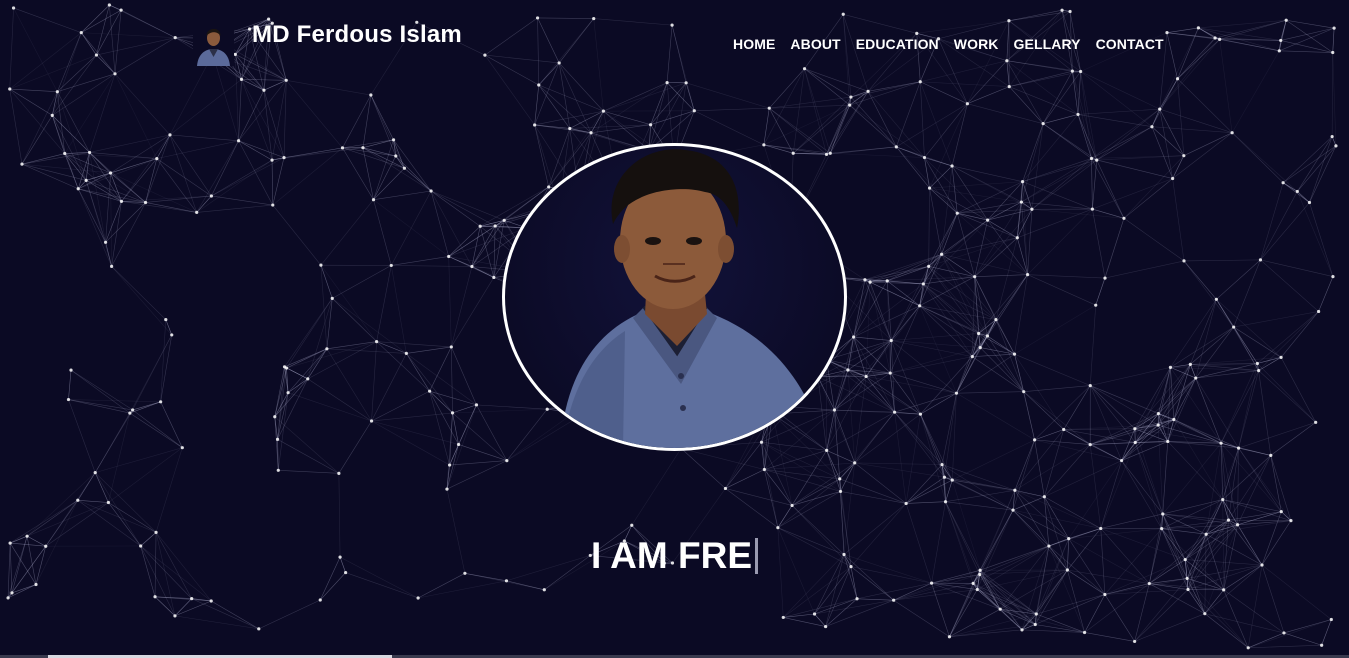  Describe the element at coordinates (897, 44) in the screenshot. I see `nav-education: EDUCATION` at that location.